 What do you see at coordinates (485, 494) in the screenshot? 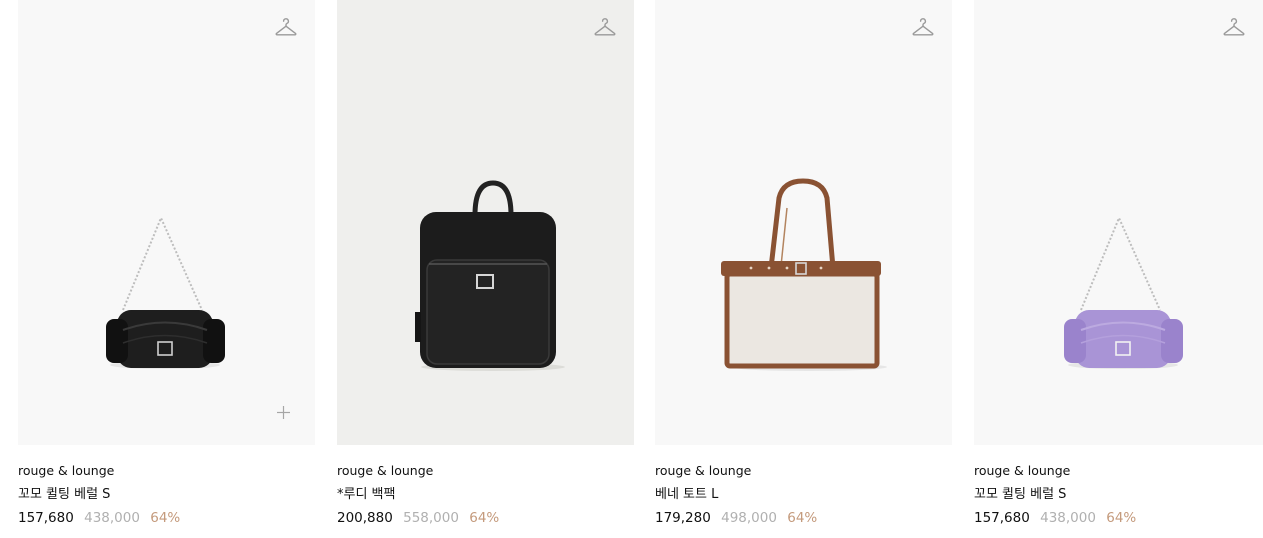
I see `product-name: *루디 백팩` at bounding box center [485, 494].